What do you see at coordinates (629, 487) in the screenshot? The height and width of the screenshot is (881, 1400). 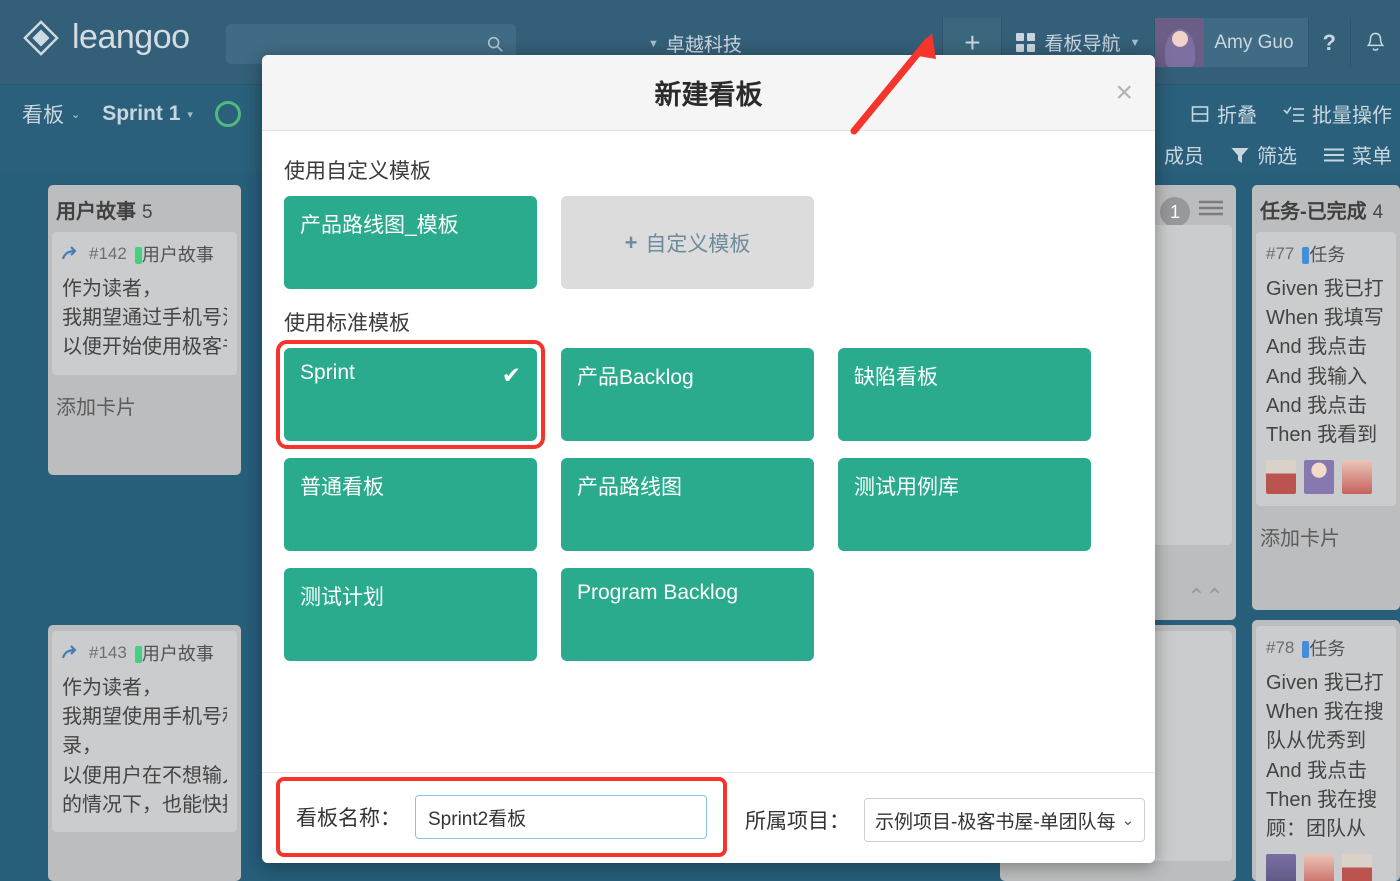 I see `template-label: 产品路线图` at bounding box center [629, 487].